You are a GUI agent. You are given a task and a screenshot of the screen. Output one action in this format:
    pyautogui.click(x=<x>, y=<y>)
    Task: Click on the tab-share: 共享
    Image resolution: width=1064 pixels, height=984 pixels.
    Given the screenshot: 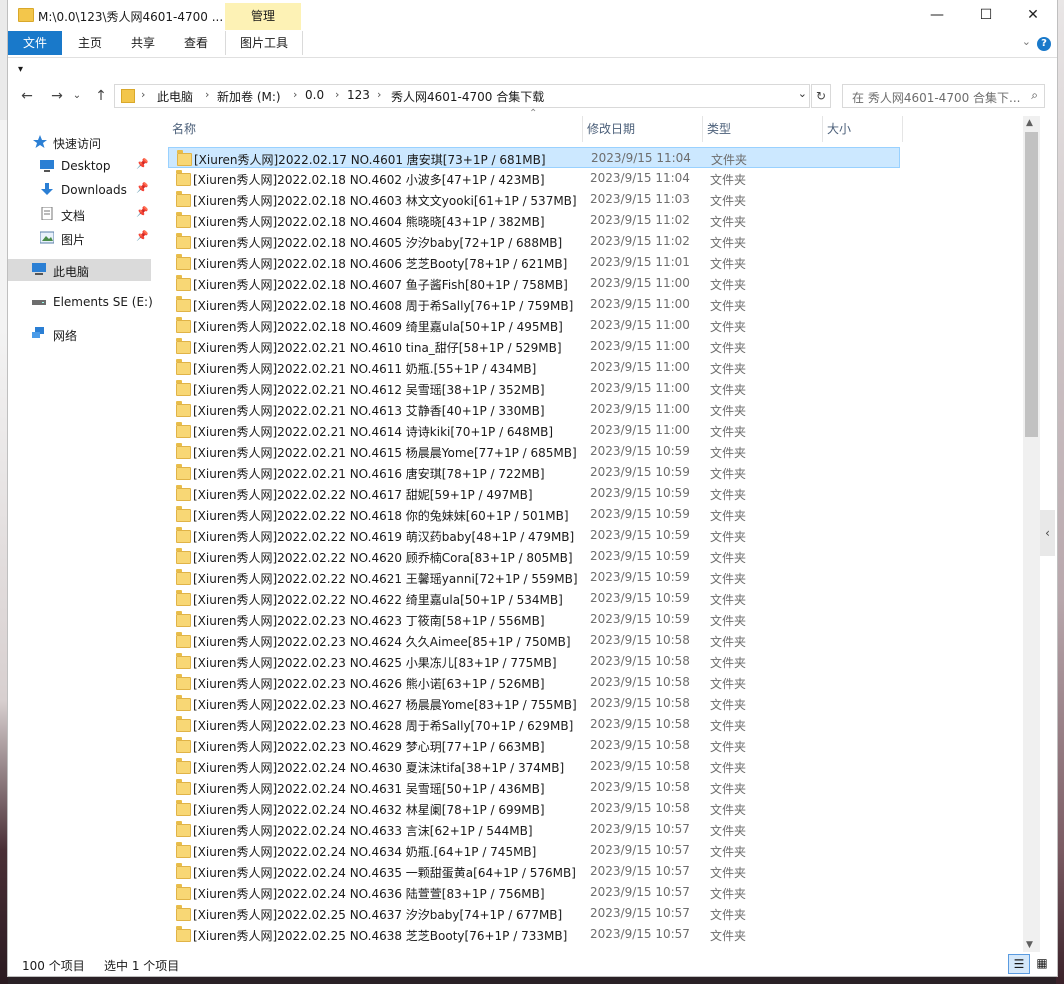 What is the action you would take?
    pyautogui.click(x=143, y=43)
    